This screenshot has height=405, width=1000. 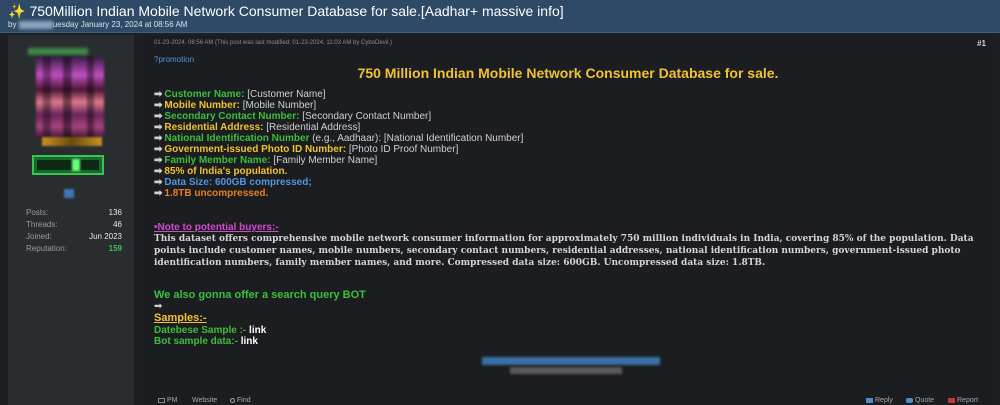 I want to click on author-name-link, so click(x=35, y=24).